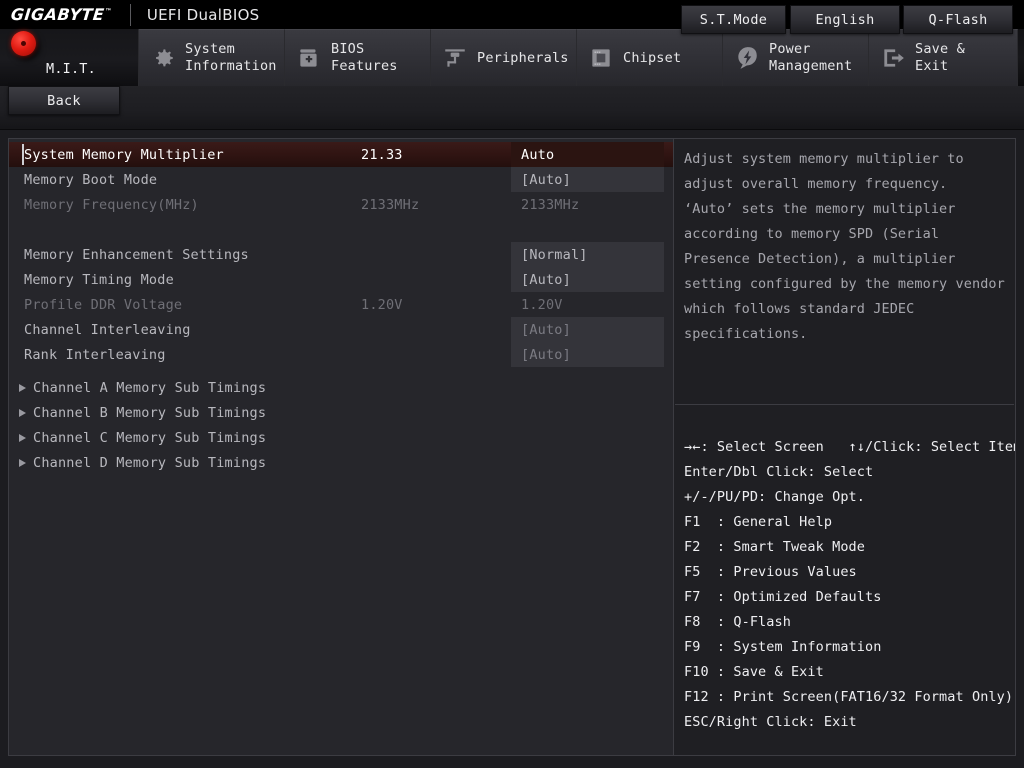 The image size is (1024, 768). I want to click on setting-label: Profile DDR Voltage, so click(103, 304).